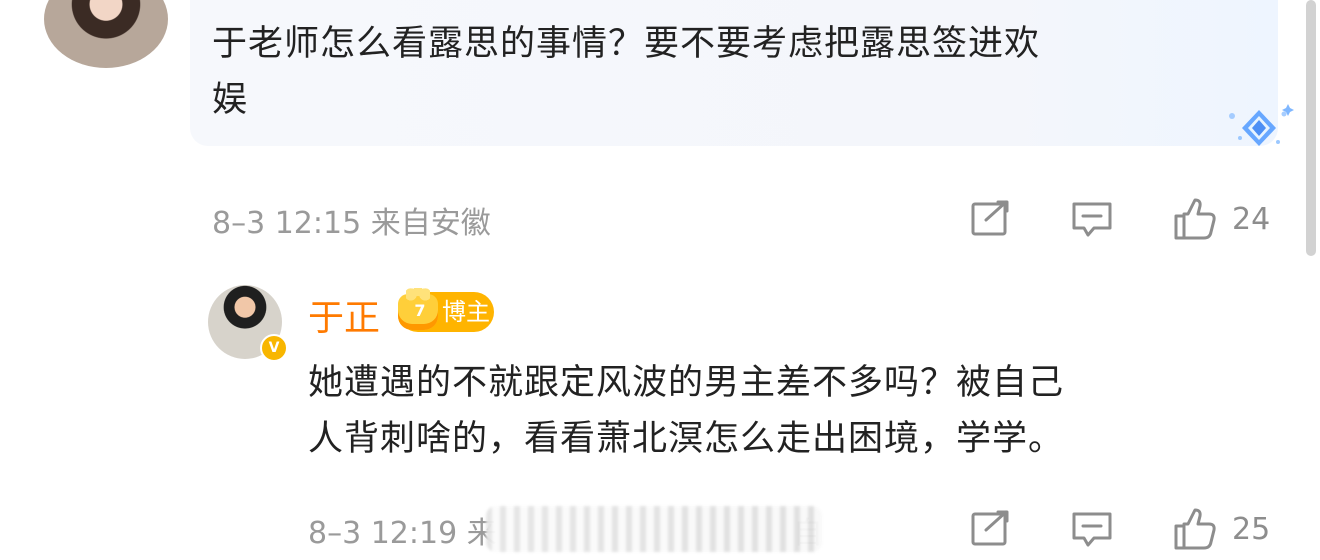 Image resolution: width=1320 pixels, height=560 pixels. Describe the element at coordinates (402, 533) in the screenshot. I see `reply-meta-visible-prefix: 8–3 12:19 来` at that location.